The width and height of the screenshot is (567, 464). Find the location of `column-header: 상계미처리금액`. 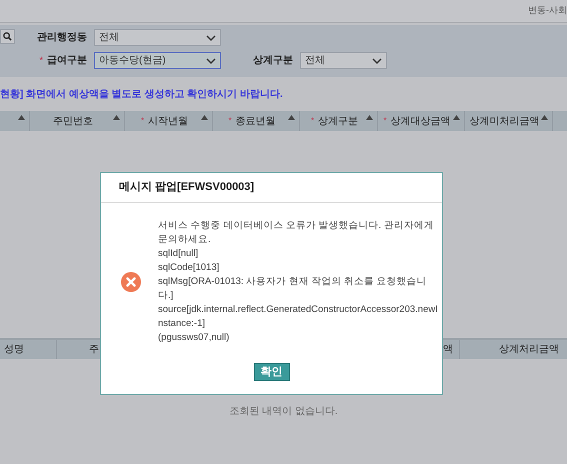

column-header: 상계미처리금액 is located at coordinates (509, 121).